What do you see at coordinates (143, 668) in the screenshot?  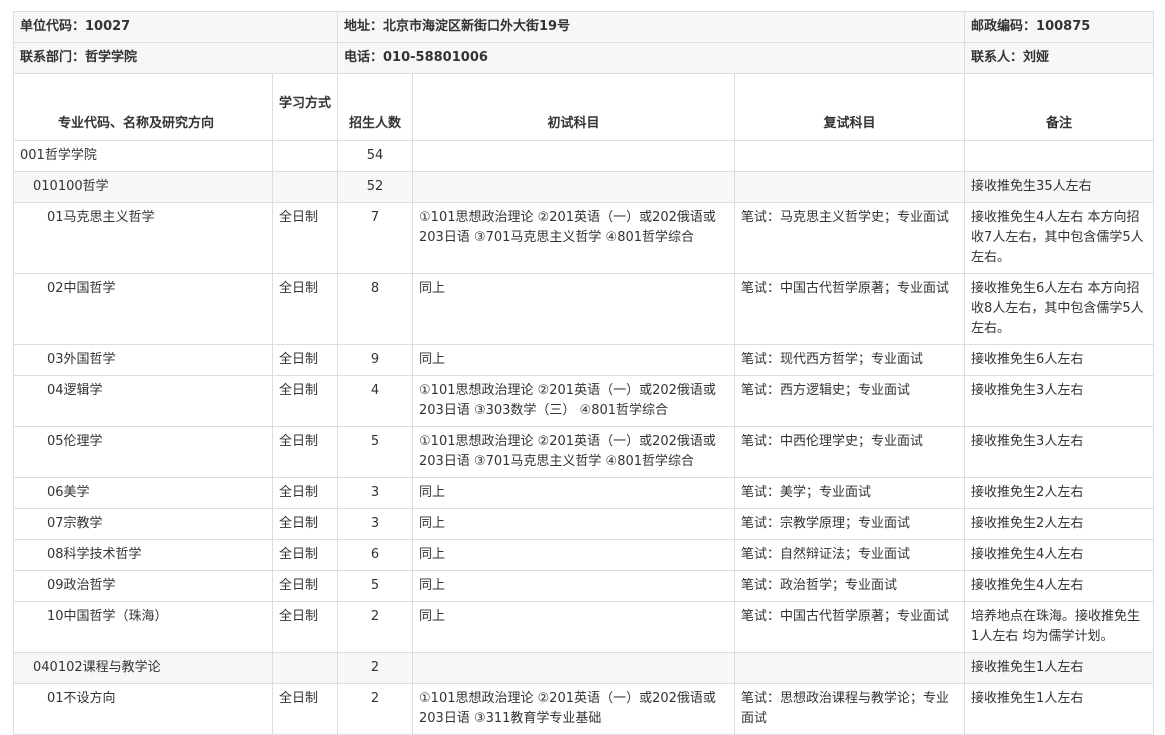 I see `cell-major-name: 040102课程与教学论` at bounding box center [143, 668].